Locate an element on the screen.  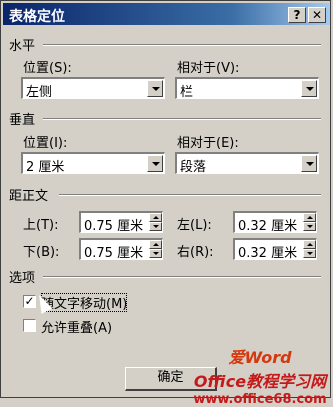
title-bar: 表格定位 ? ✕ is located at coordinates (166, 14).